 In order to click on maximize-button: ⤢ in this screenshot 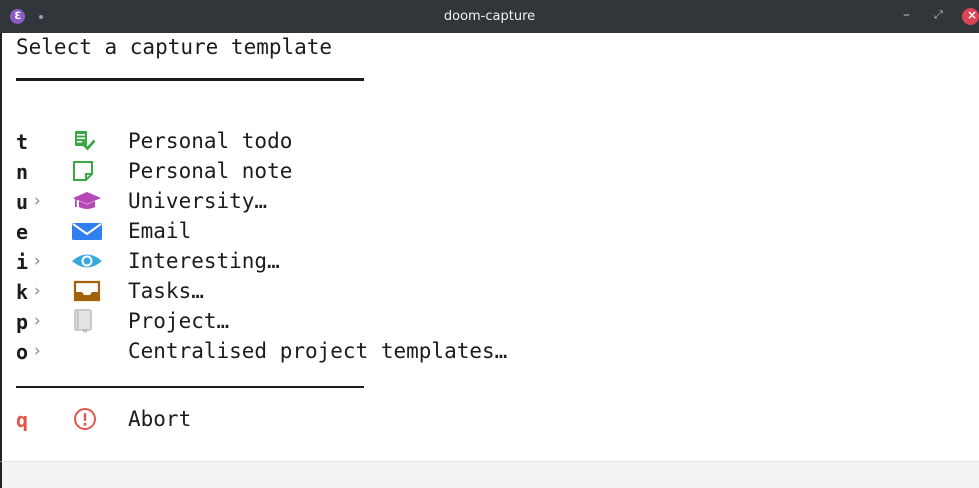, I will do `click(938, 15)`.